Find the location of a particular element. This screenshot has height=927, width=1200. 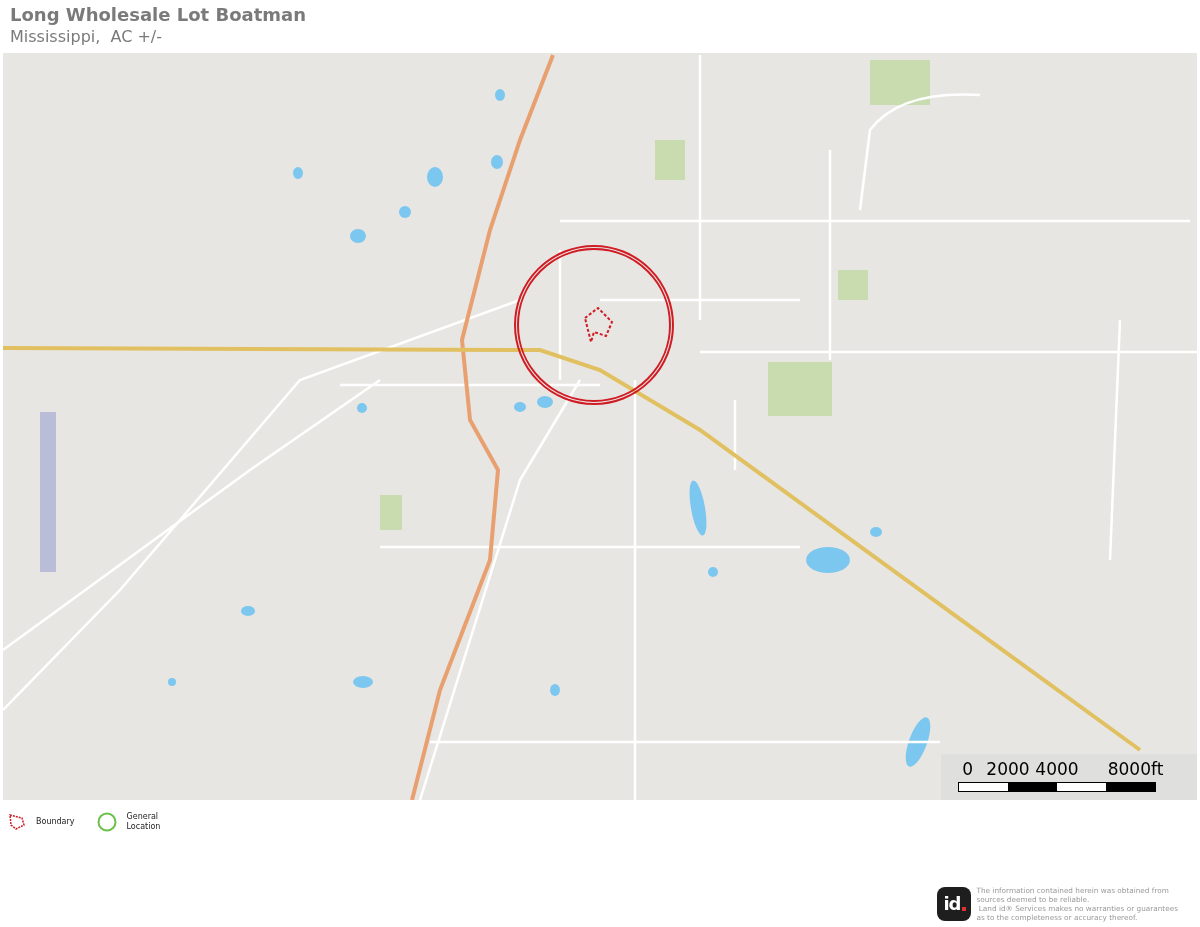

scale-label: 0 is located at coordinates (968, 769).